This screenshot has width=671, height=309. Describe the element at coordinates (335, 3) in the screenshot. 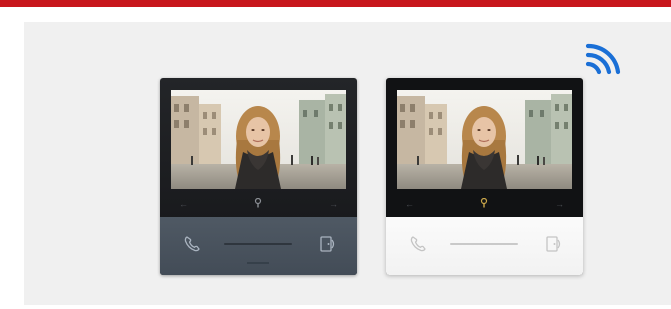

I see `top-accent-bar` at that location.